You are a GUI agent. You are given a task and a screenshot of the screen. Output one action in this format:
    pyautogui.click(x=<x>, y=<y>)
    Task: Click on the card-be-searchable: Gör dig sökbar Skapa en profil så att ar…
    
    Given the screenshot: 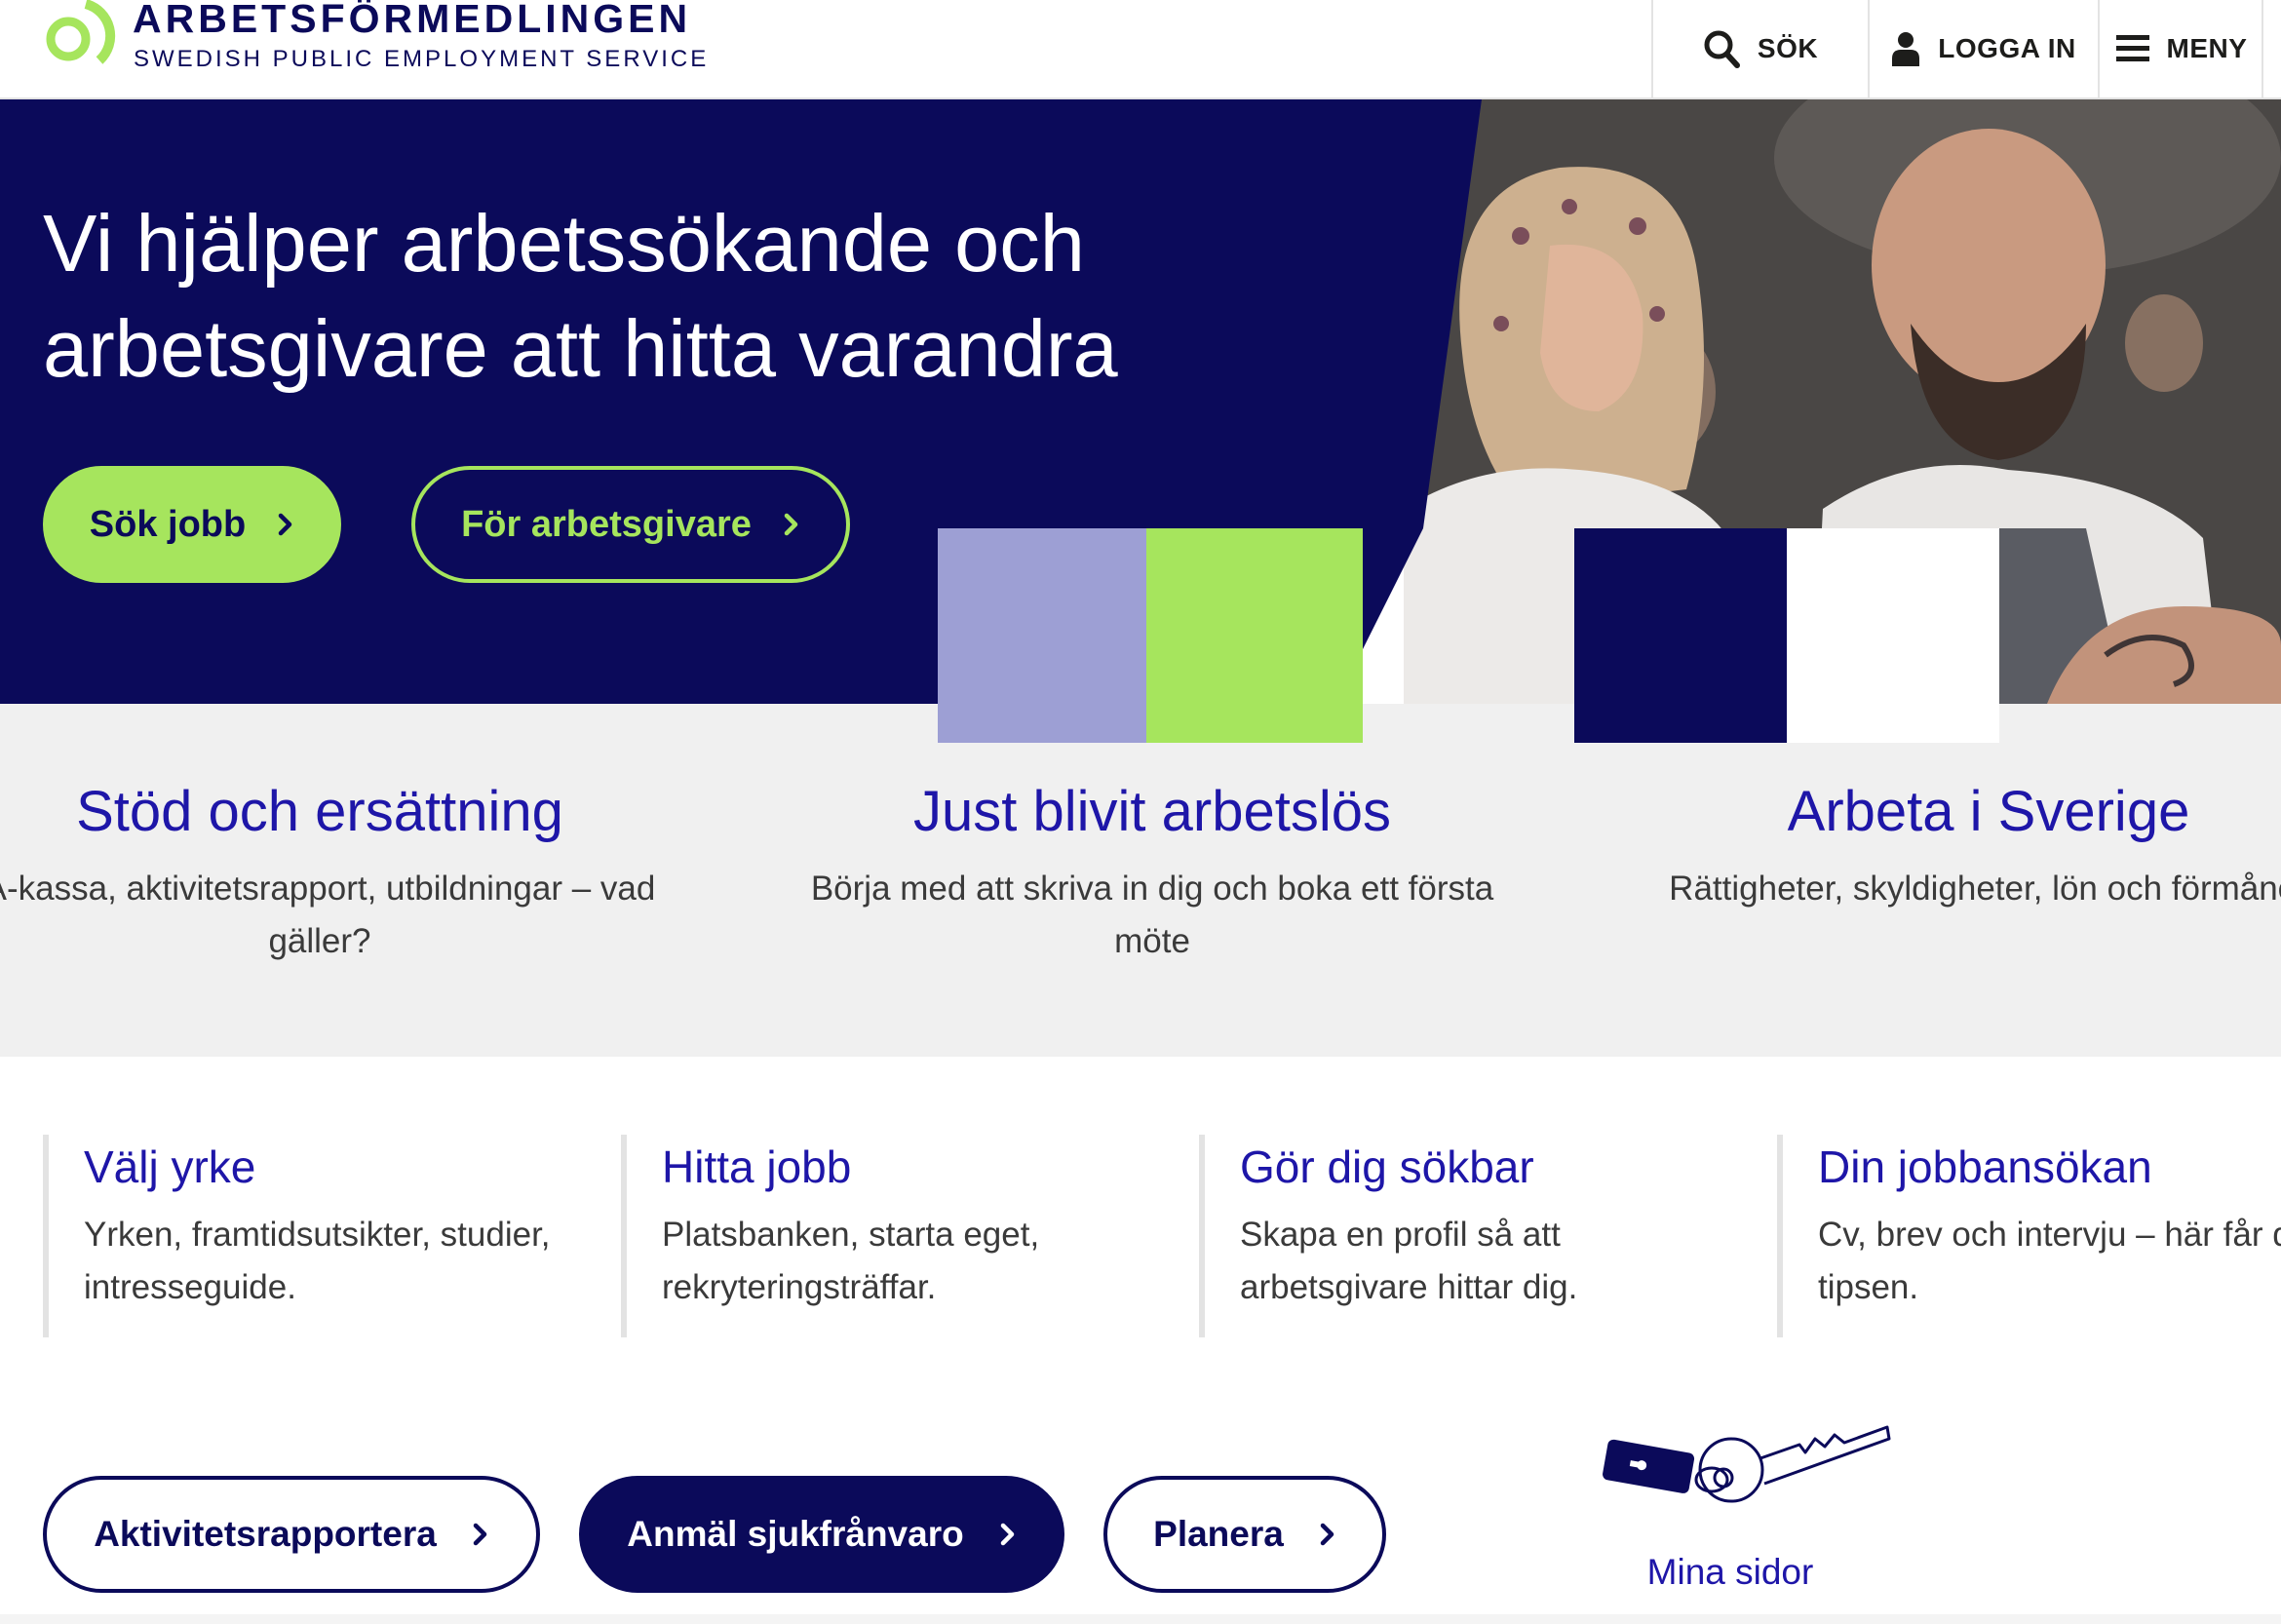 What is the action you would take?
    pyautogui.click(x=1472, y=1236)
    